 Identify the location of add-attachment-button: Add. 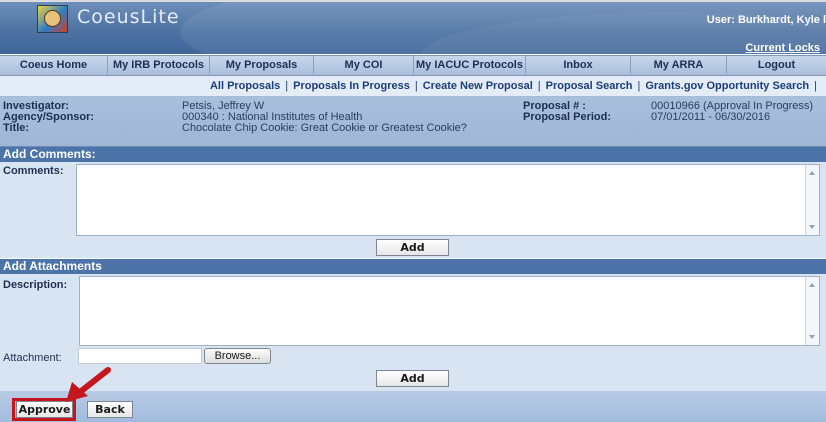
(412, 378).